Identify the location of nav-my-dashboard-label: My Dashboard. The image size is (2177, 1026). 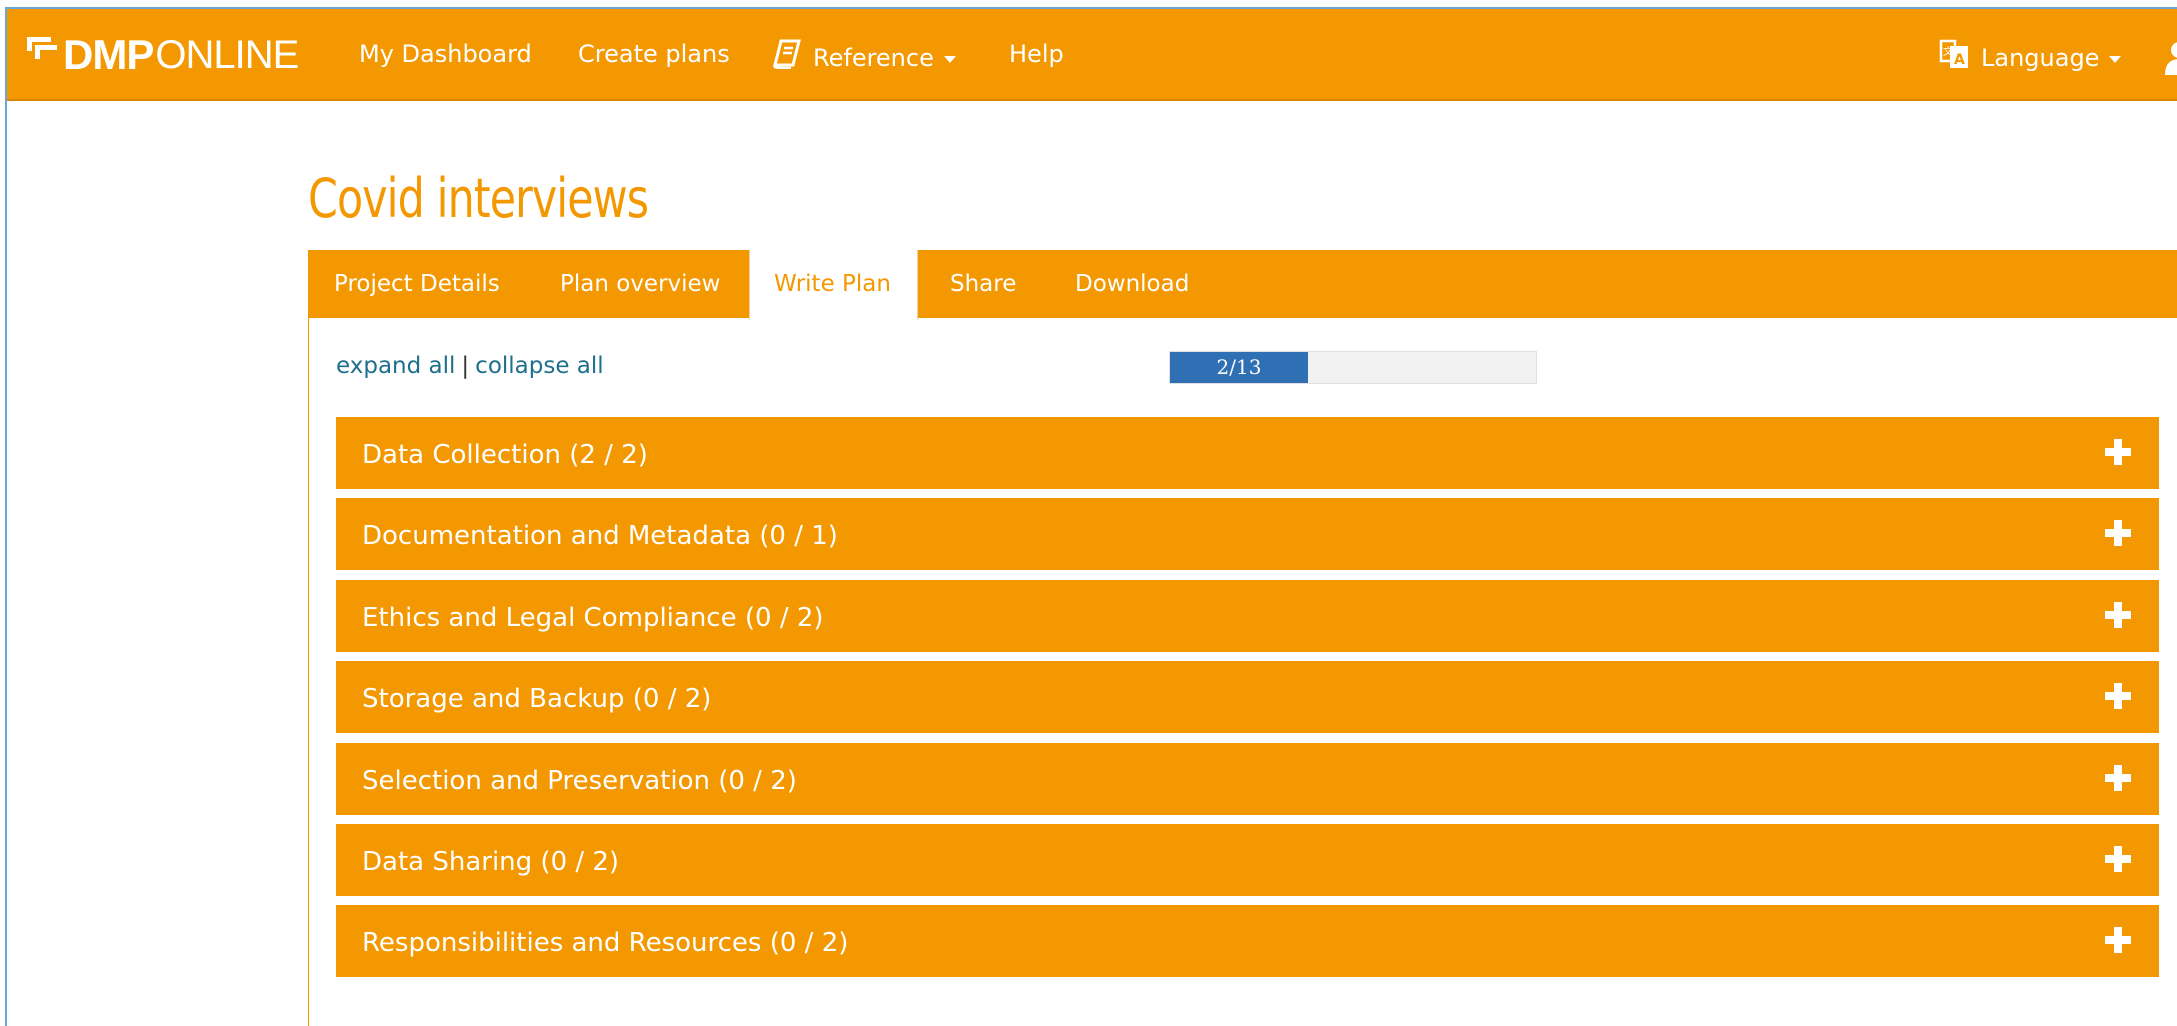
(445, 54).